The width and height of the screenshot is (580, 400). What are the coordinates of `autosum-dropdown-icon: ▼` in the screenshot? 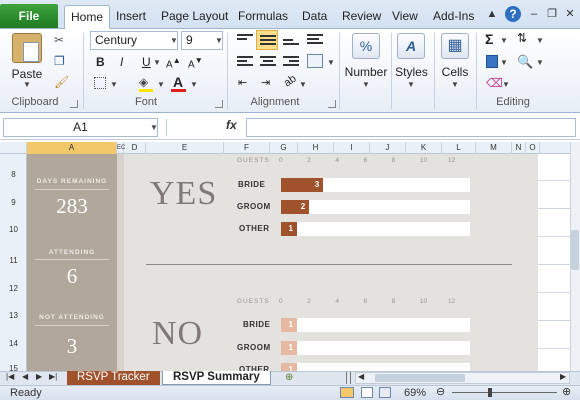 It's located at (504, 40).